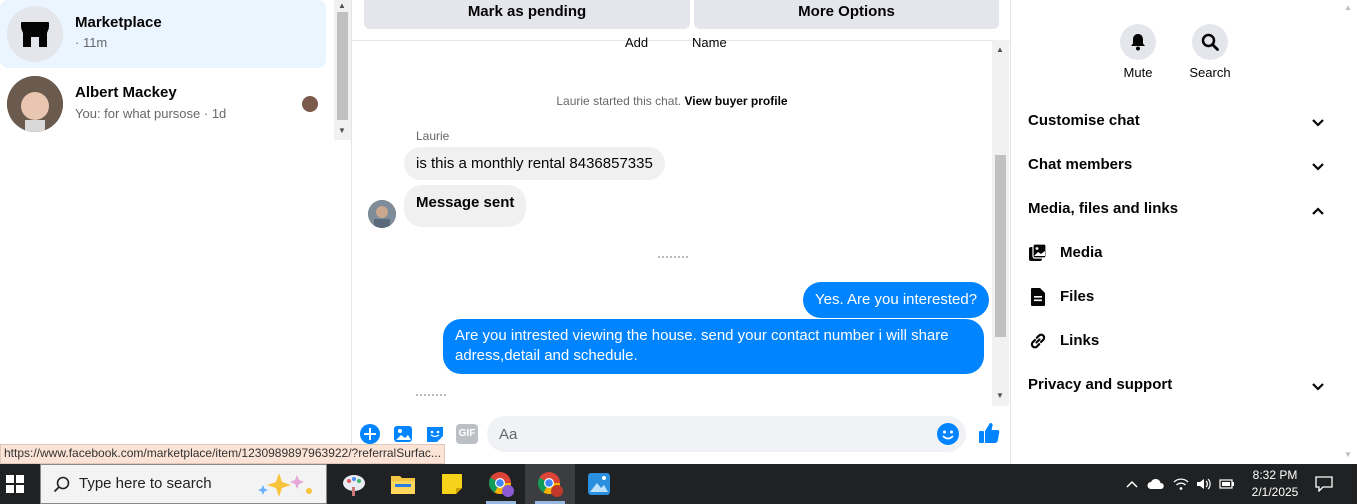  I want to click on left-scrollbar: ▲ ▼, so click(342, 70).